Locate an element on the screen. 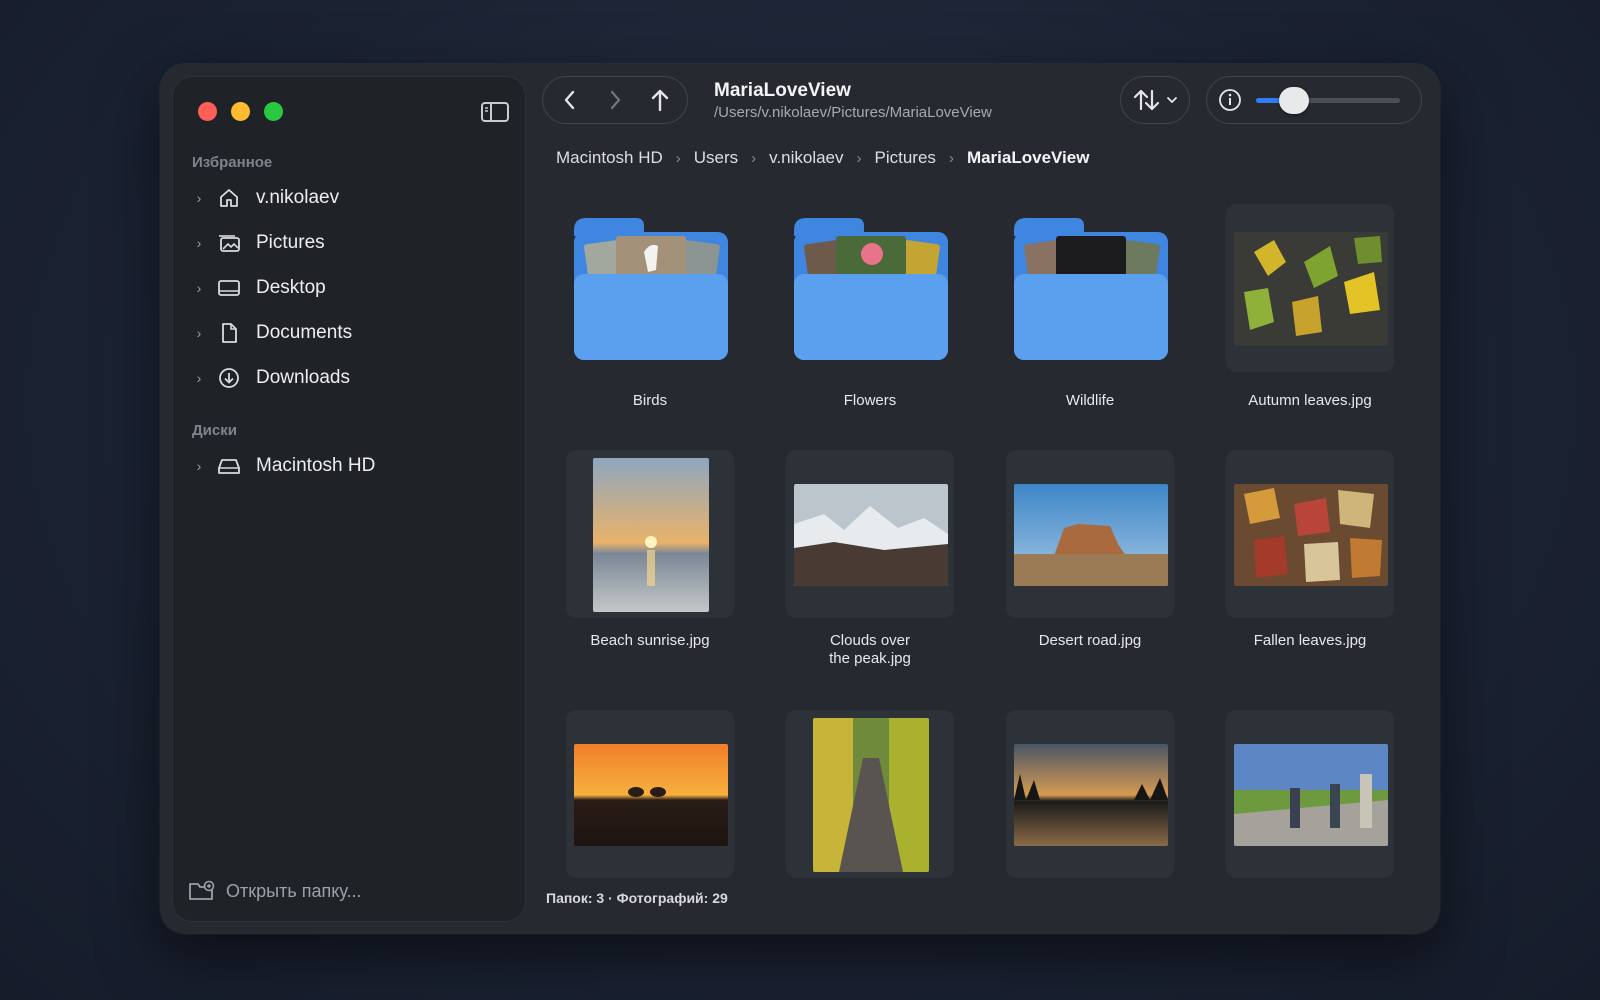 The height and width of the screenshot is (1000, 1600). zoom-button is located at coordinates (273, 111).